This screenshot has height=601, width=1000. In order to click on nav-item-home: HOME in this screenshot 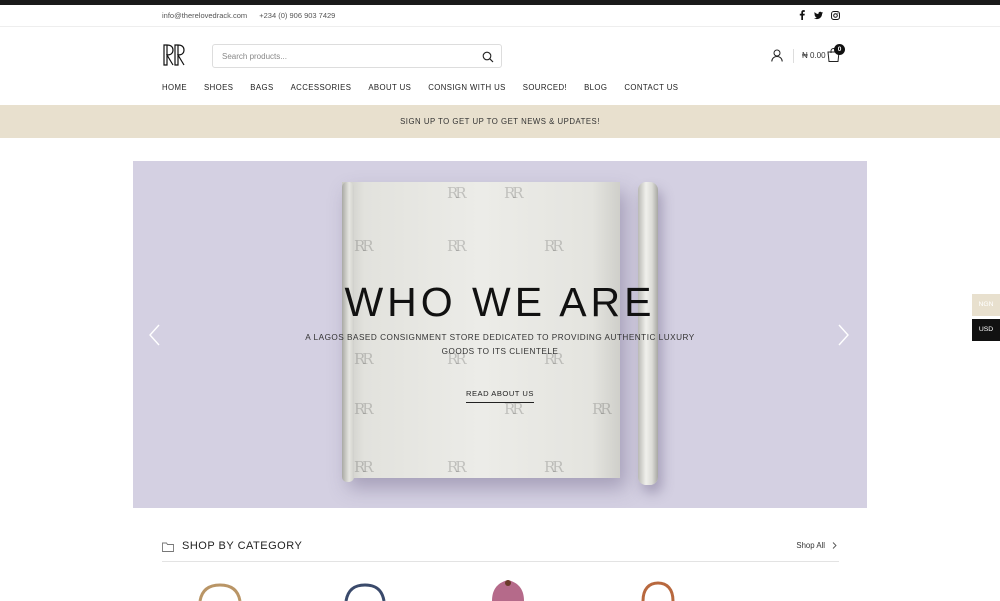, I will do `click(174, 87)`.